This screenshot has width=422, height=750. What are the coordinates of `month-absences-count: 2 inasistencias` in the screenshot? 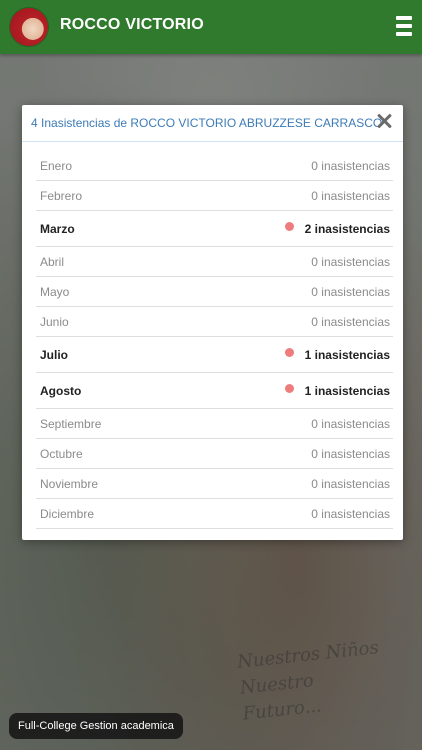 It's located at (347, 229).